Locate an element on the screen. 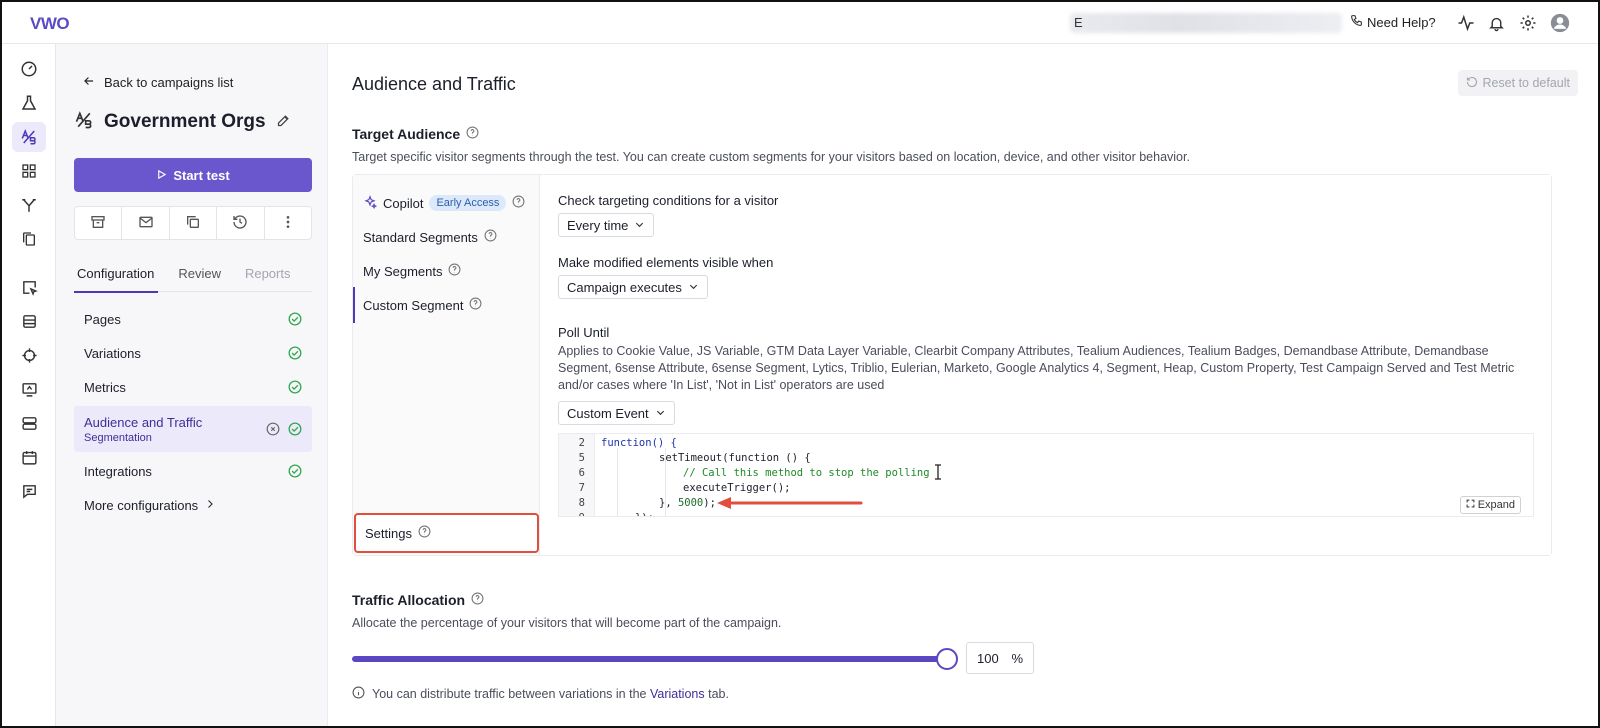 Image resolution: width=1600 pixels, height=728 pixels. nav-label: More configurations is located at coordinates (141, 505).